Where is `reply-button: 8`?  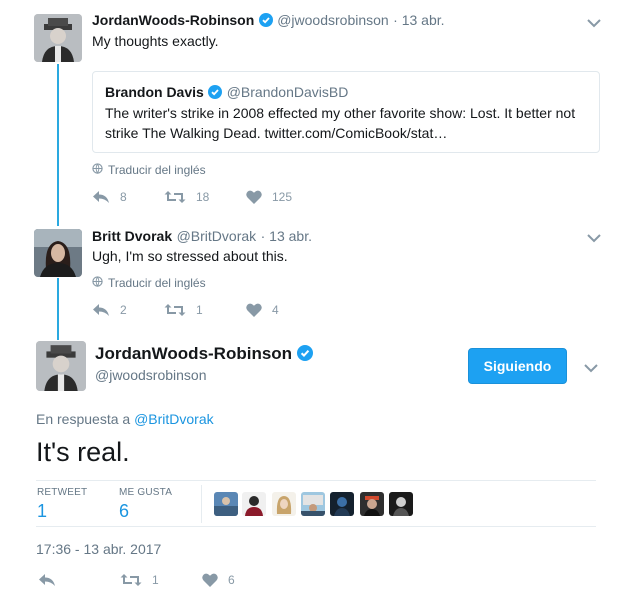
reply-button: 8 is located at coordinates (128, 197).